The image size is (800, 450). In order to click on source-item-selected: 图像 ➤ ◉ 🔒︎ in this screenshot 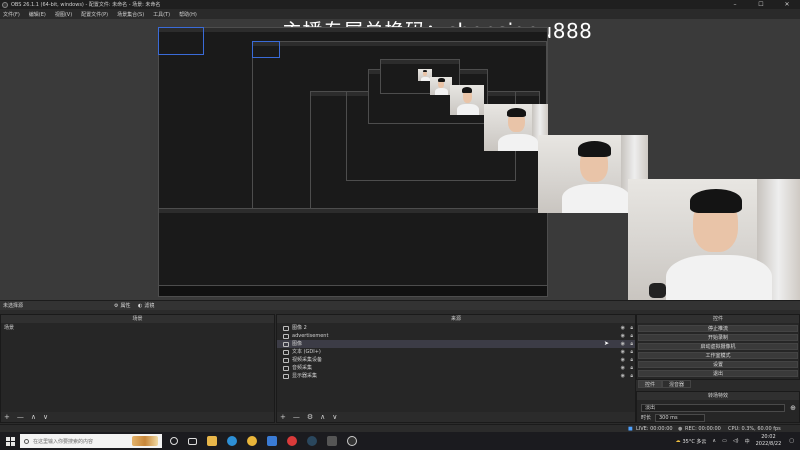, I will do `click(456, 344)`.